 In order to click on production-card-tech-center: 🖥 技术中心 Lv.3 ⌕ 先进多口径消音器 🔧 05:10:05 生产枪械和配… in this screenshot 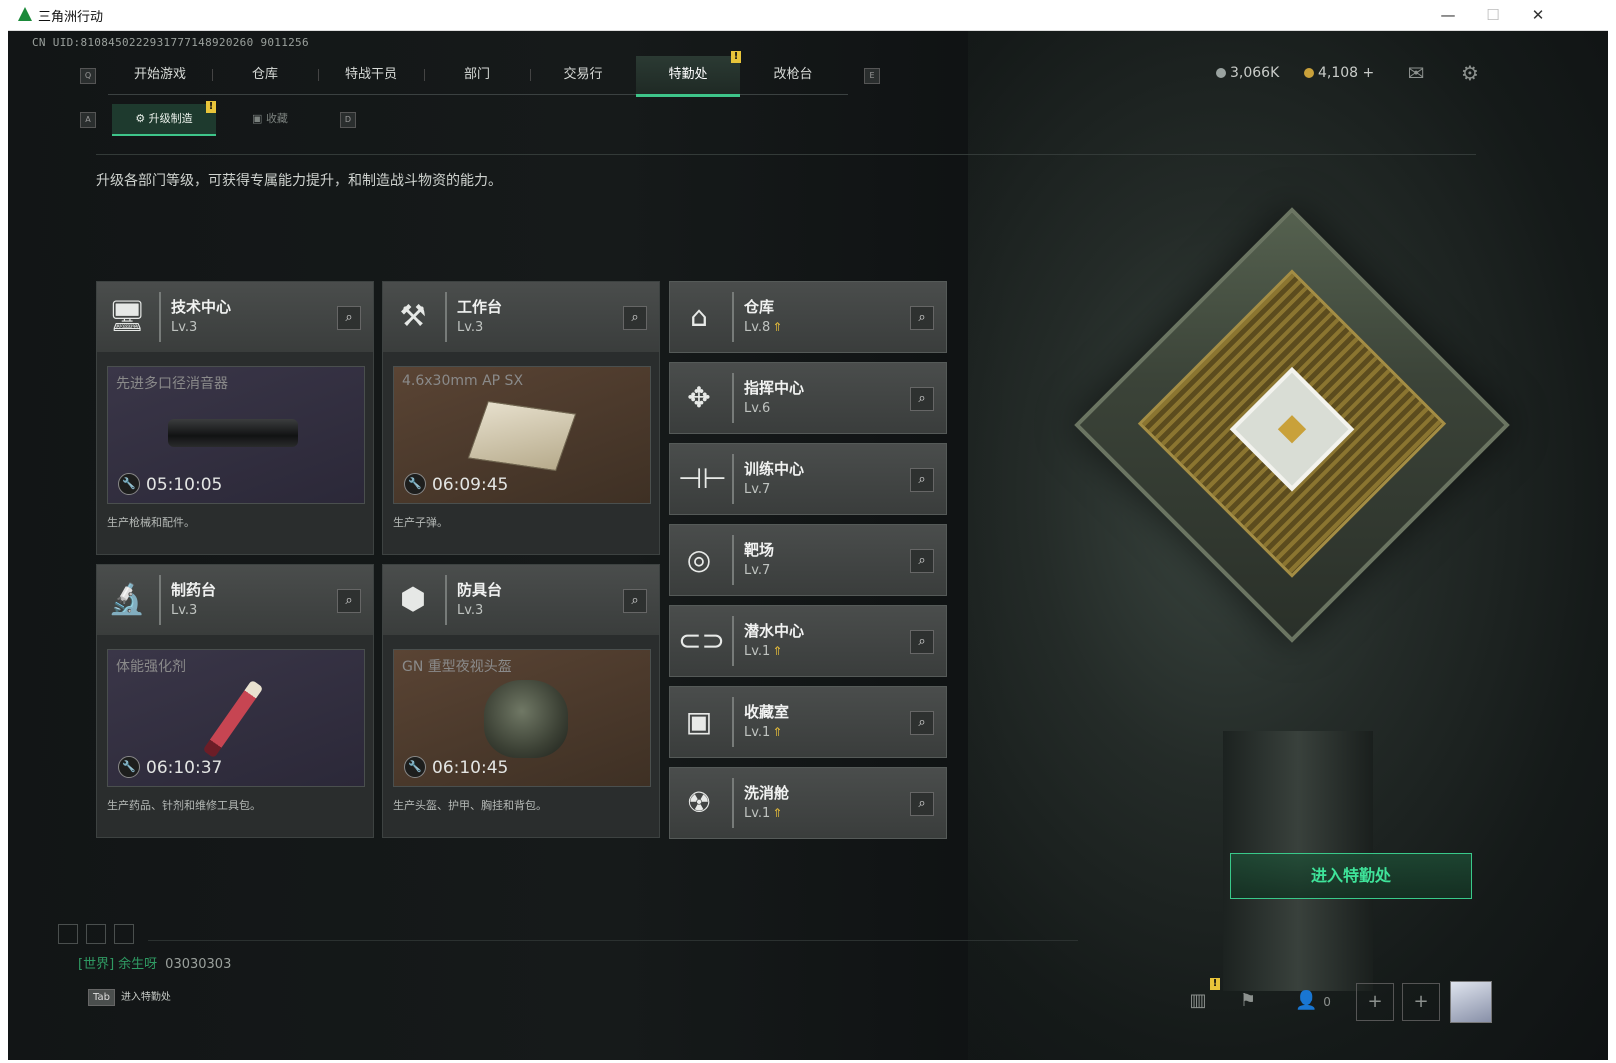, I will do `click(235, 418)`.